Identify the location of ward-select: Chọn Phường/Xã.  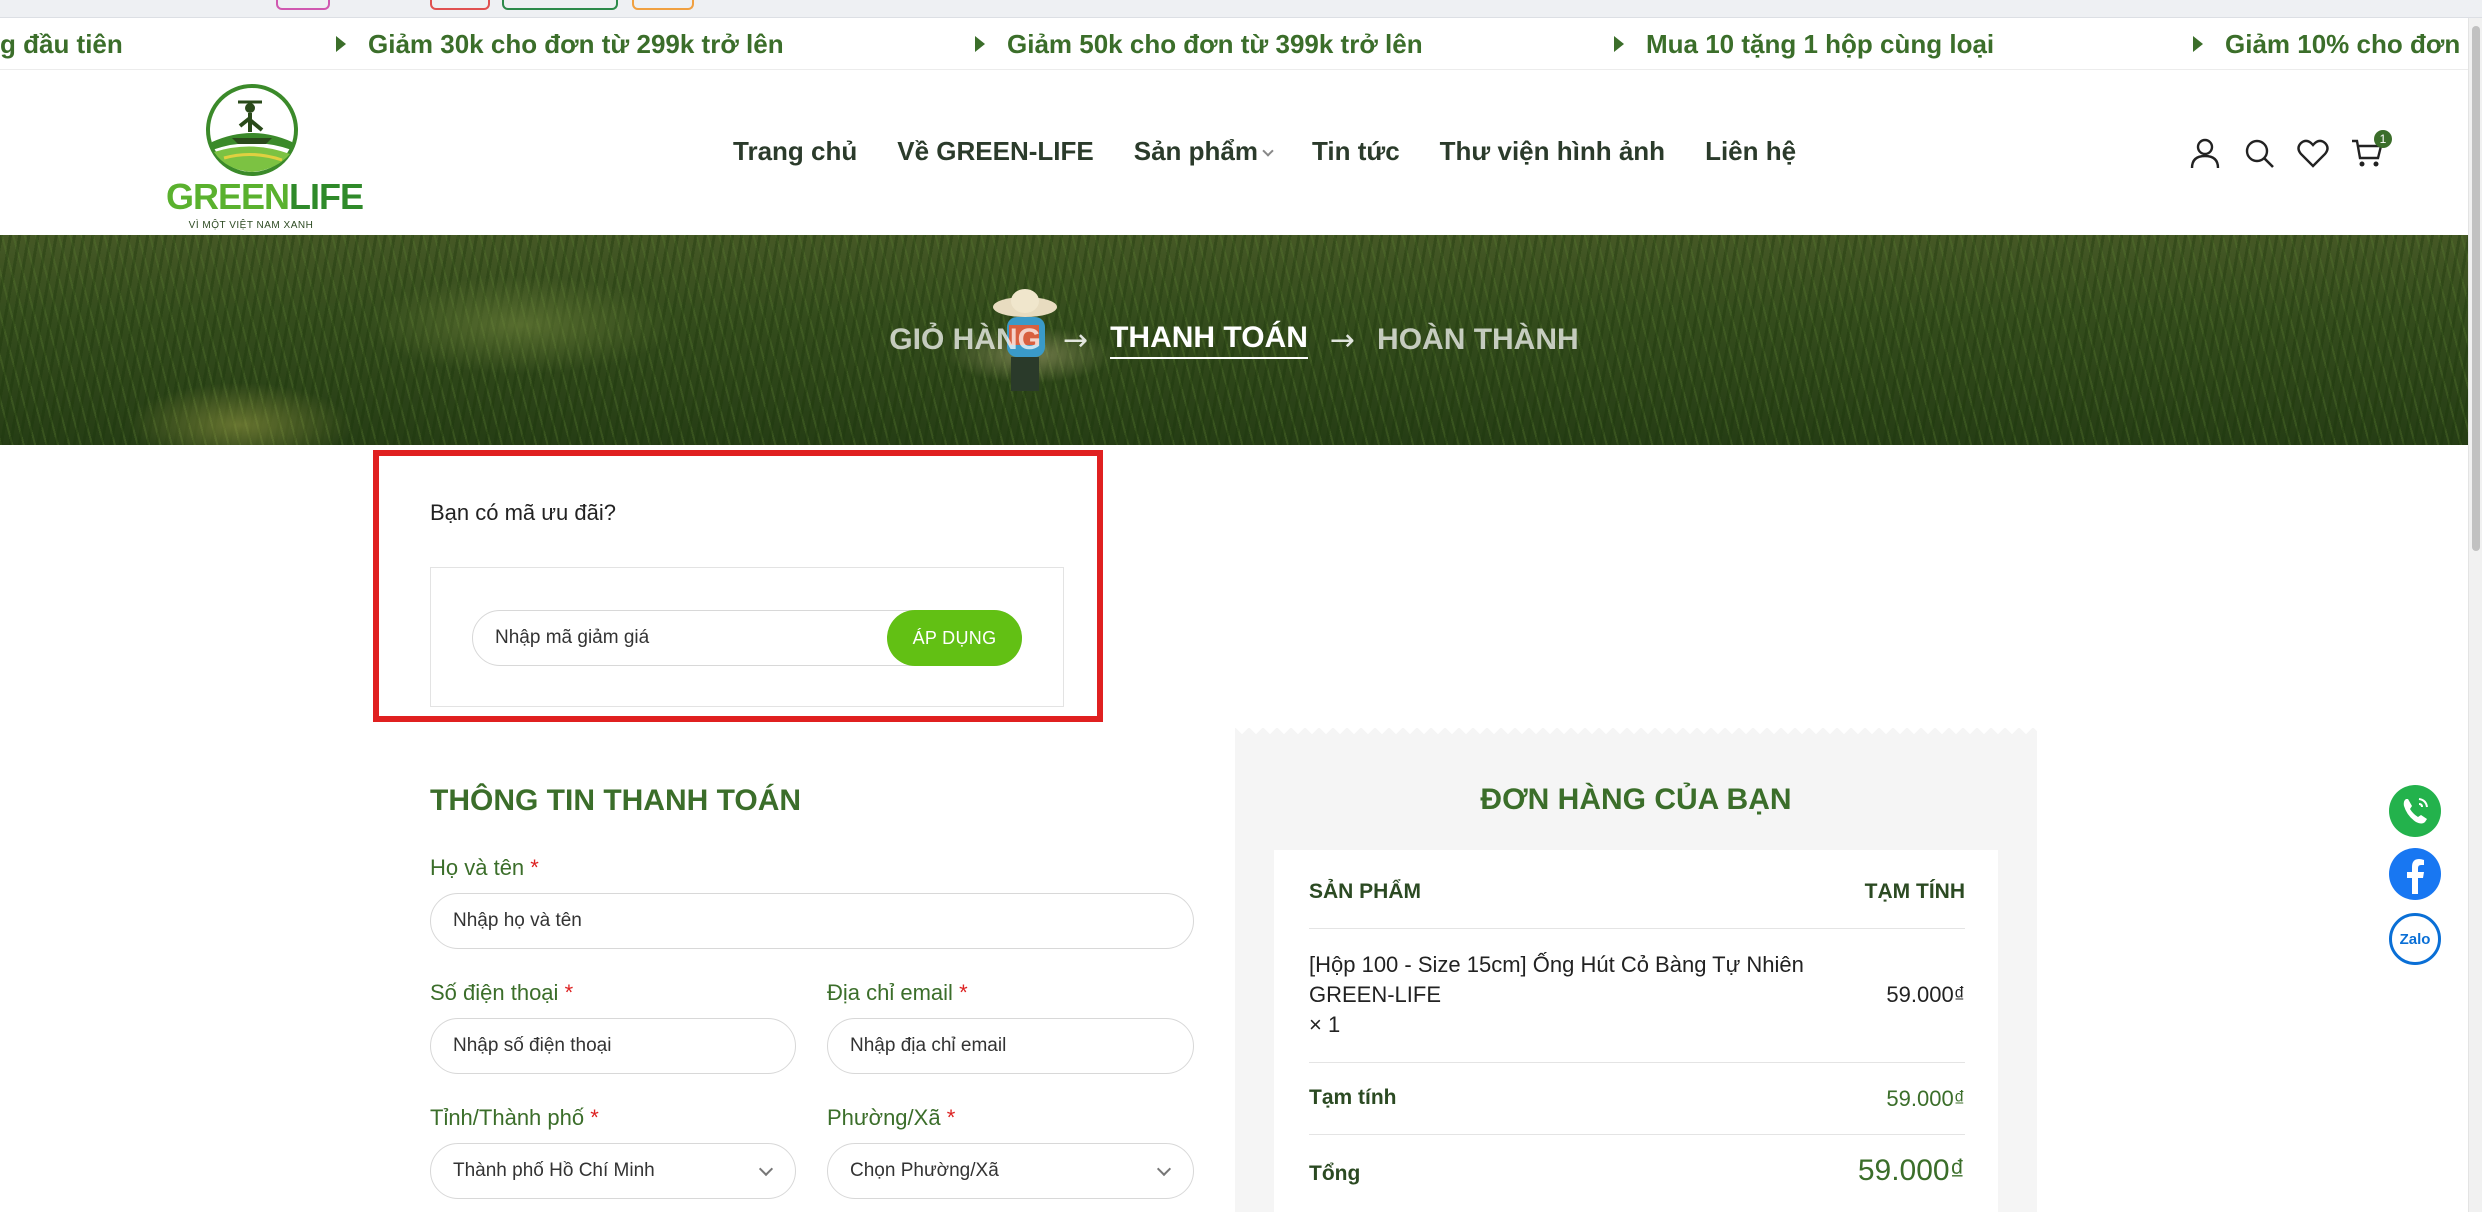
(1010, 1171).